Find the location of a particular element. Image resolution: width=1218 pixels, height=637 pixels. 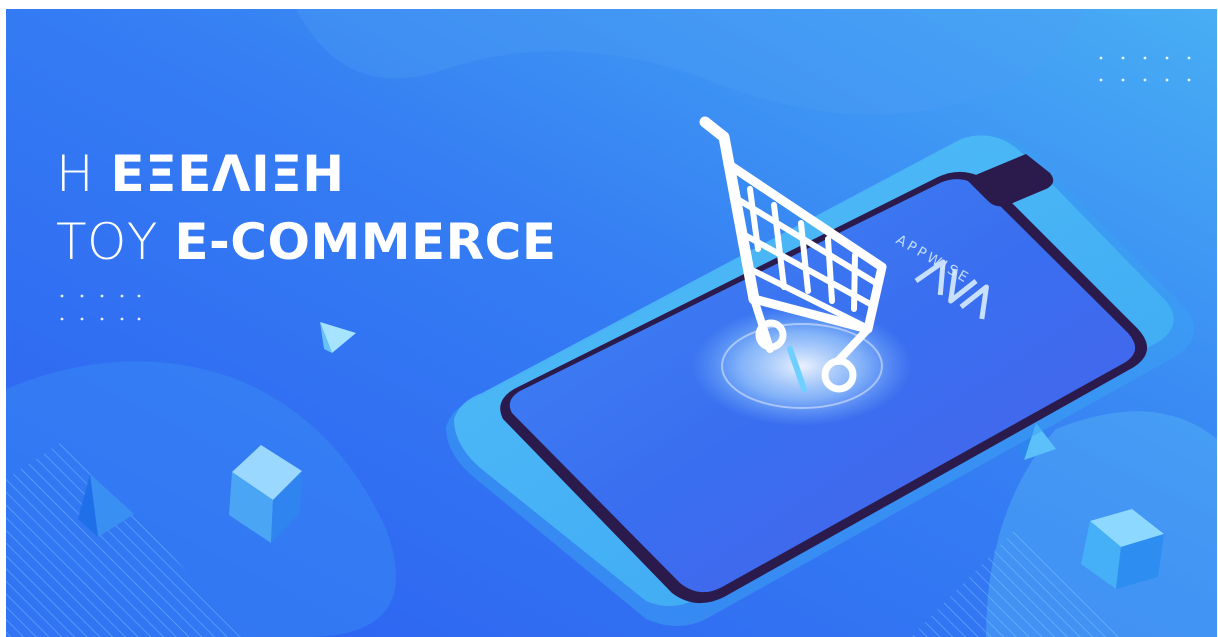

headline-line-1-bold: ΕΞΕΛΙΞΗ is located at coordinates (227, 174).